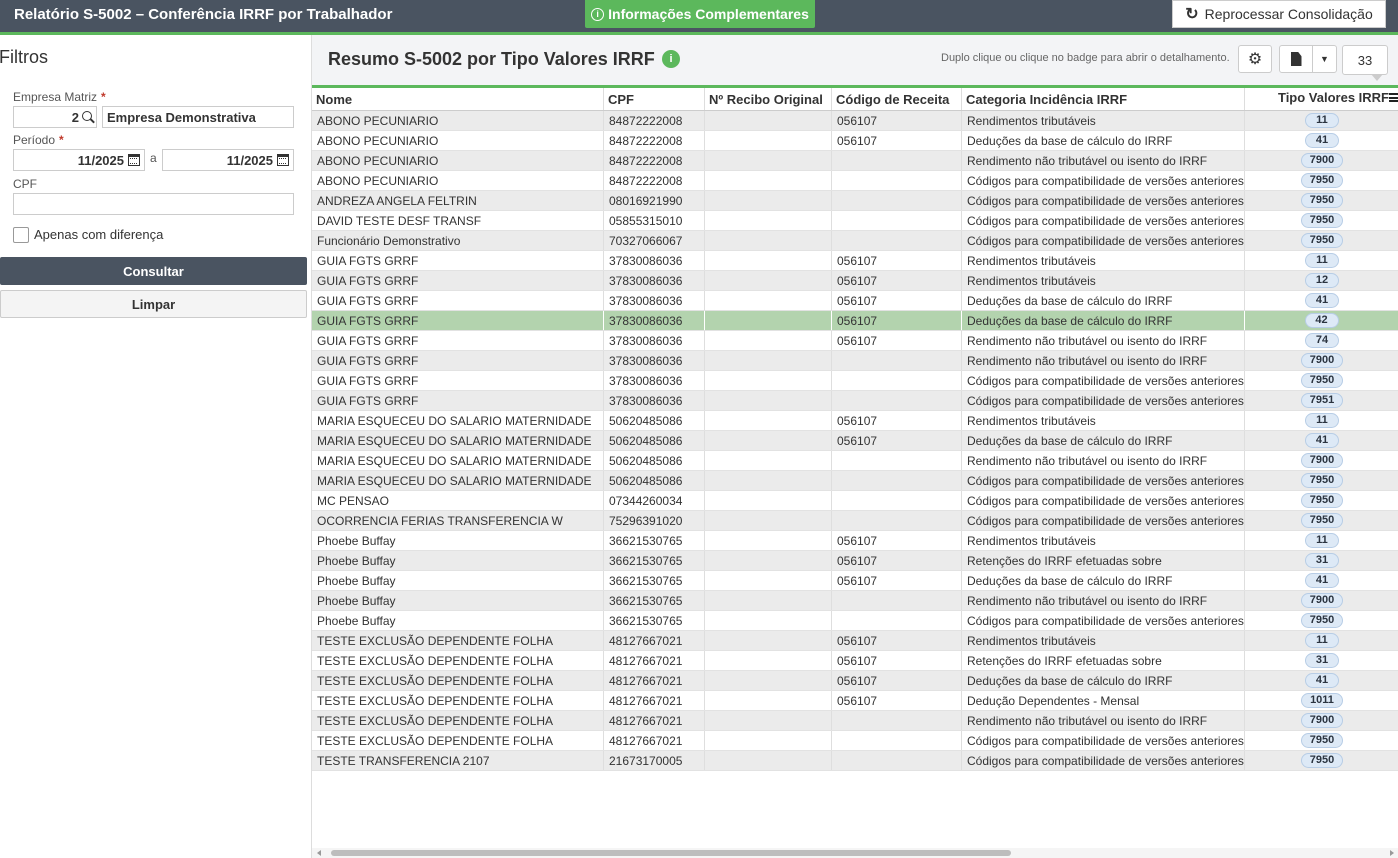  I want to click on scrollbar-thumb, so click(671, 853).